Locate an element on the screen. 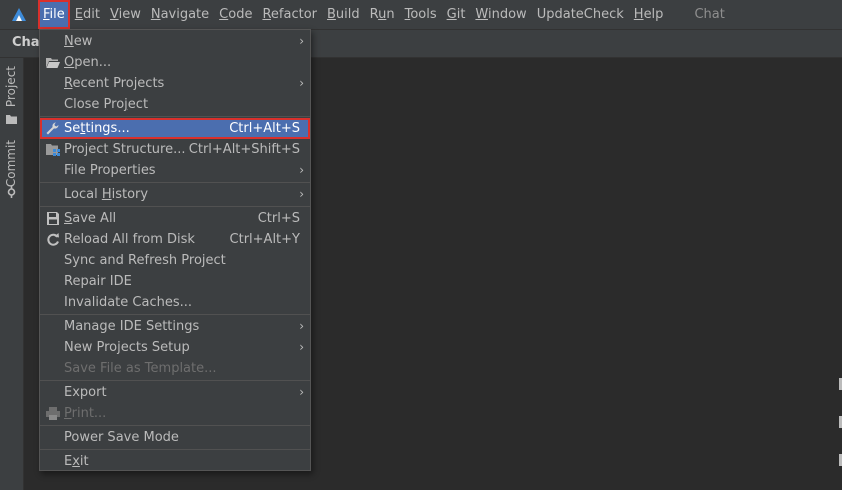 This screenshot has width=842, height=490. menu-build: Build is located at coordinates (343, 14).